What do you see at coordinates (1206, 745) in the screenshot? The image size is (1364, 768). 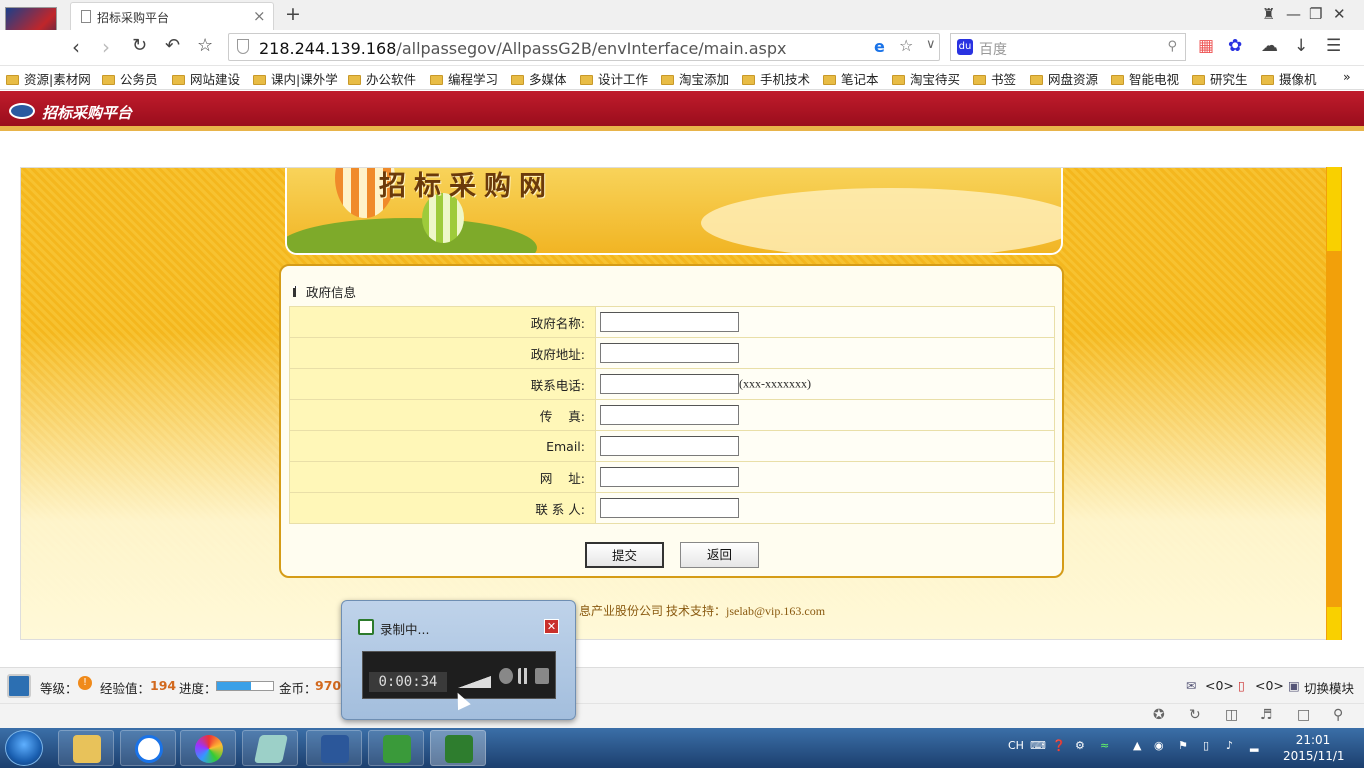 I see `usb-icon: ▯` at bounding box center [1206, 745].